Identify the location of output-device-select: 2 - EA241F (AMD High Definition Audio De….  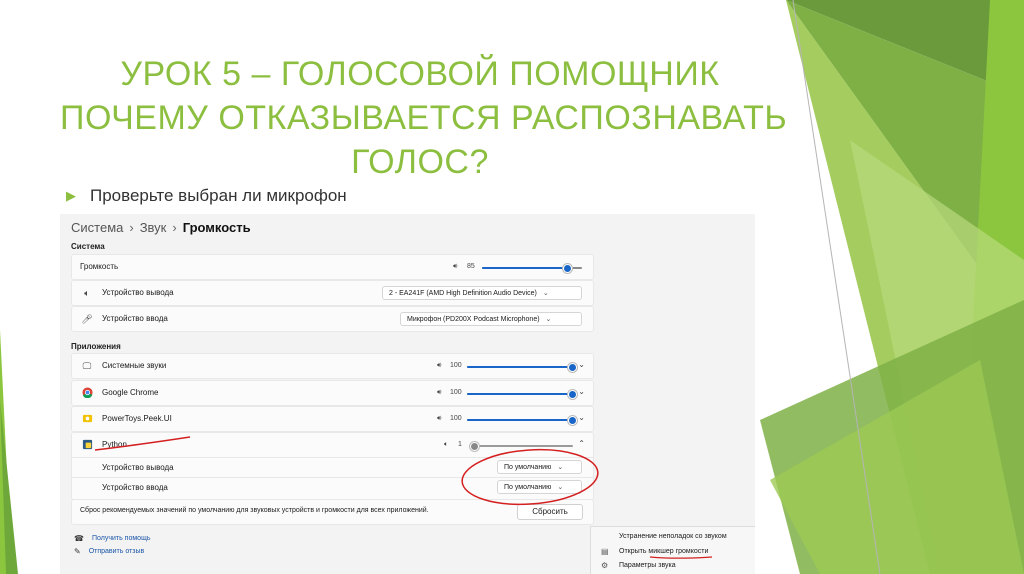
(482, 293).